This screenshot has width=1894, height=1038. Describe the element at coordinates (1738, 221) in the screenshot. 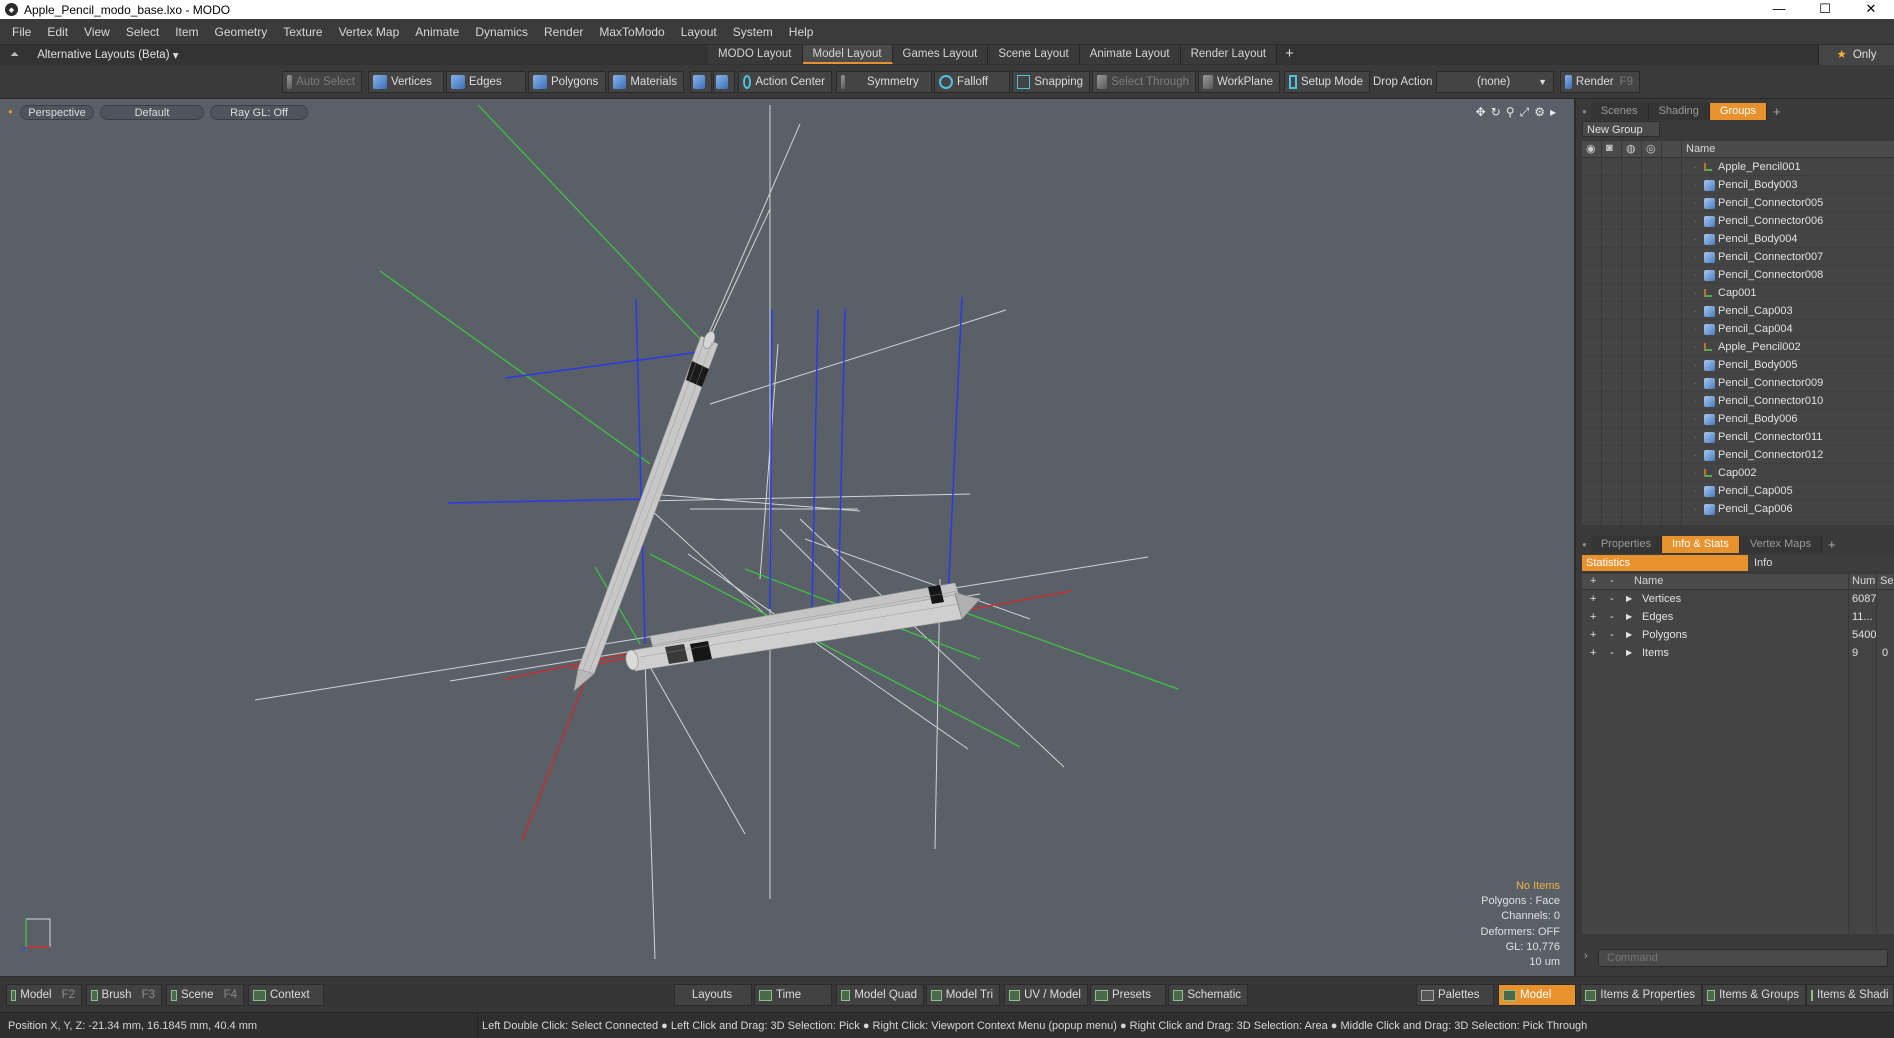

I see `list-item: - Pencil_Connector006` at that location.